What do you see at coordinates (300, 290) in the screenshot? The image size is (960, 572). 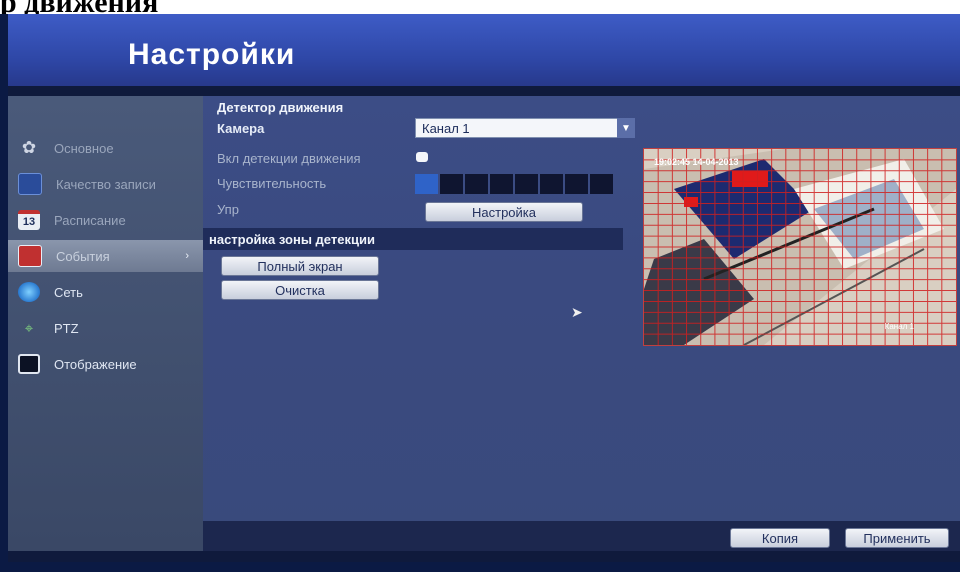 I see `clear-button: Очистка` at bounding box center [300, 290].